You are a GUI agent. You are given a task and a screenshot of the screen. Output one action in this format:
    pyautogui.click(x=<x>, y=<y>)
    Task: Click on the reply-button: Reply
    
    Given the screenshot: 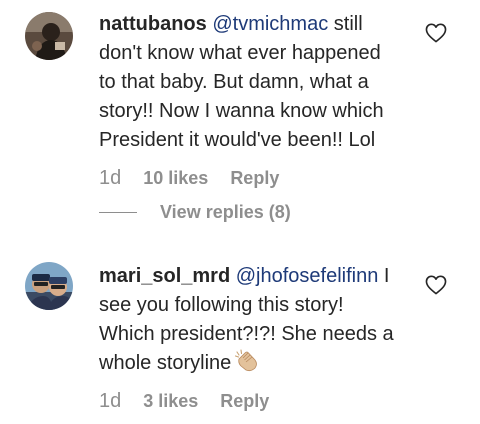 What is the action you would take?
    pyautogui.click(x=244, y=401)
    